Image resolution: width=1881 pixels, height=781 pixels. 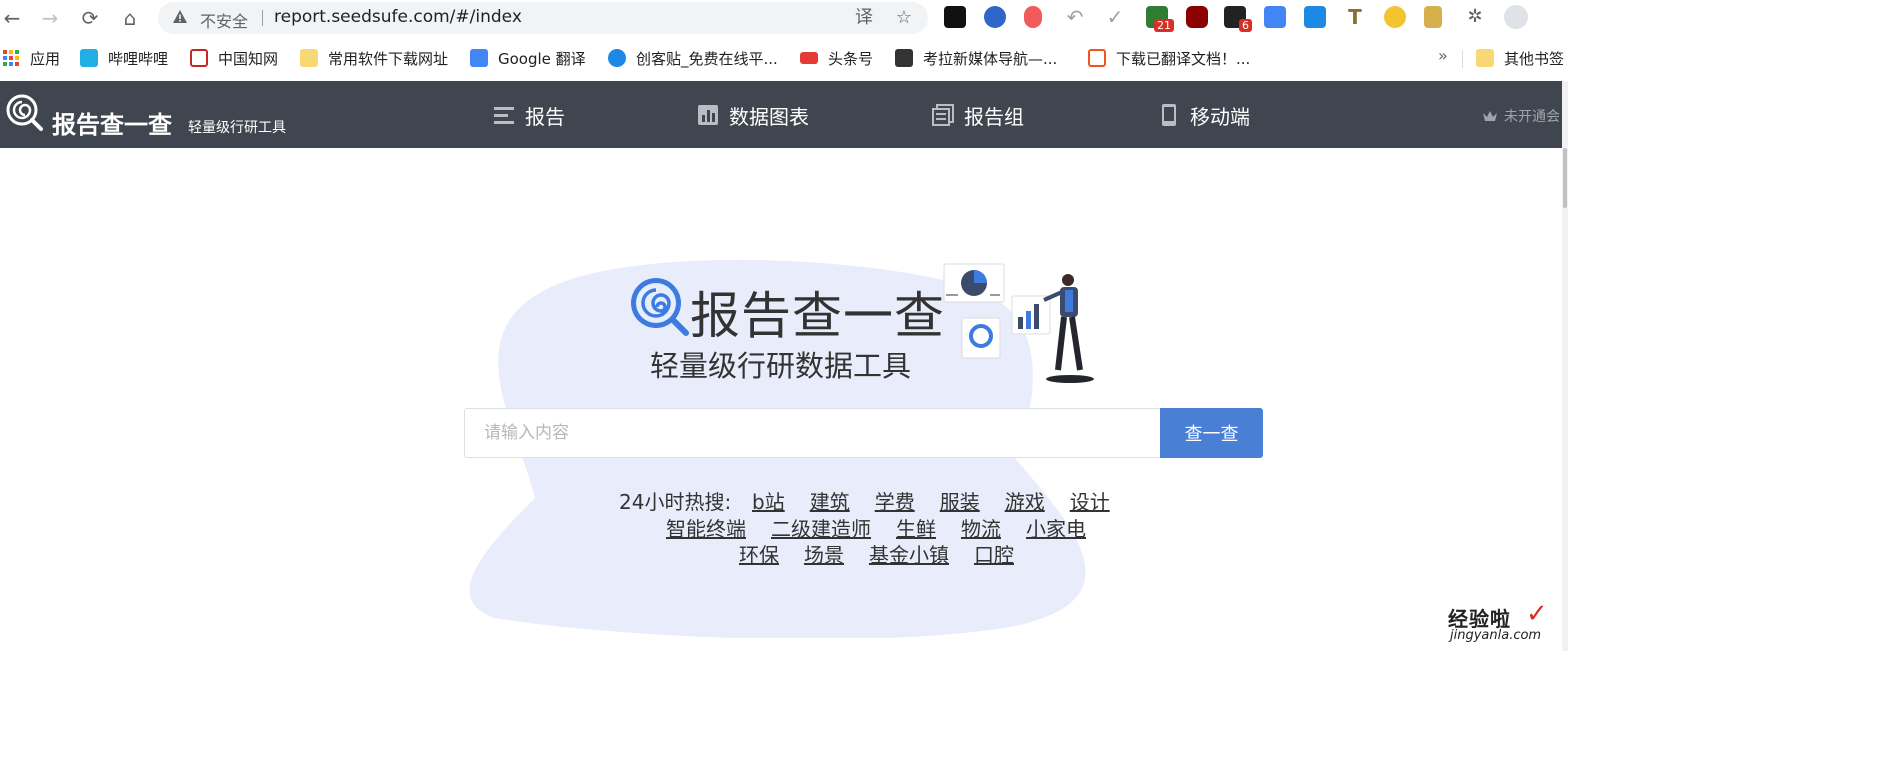 What do you see at coordinates (916, 527) in the screenshot?
I see `hot-search-link: 生鲜` at bounding box center [916, 527].